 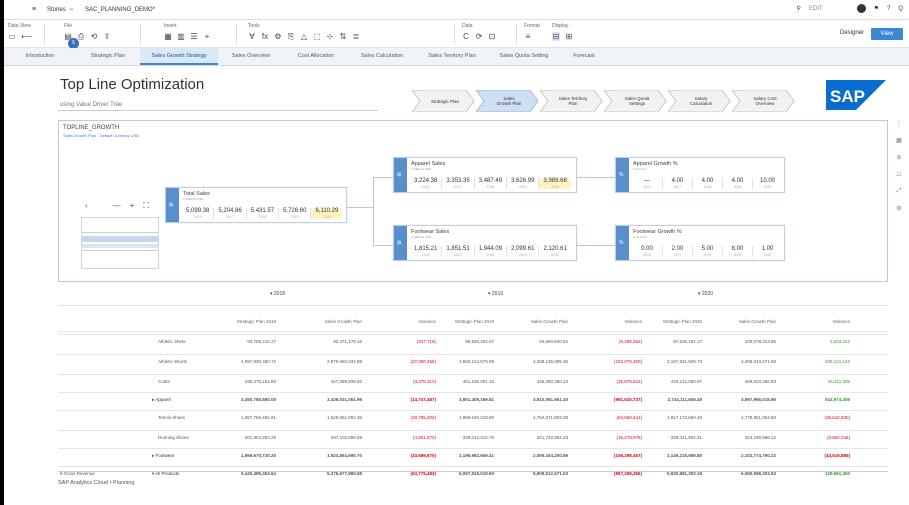 I want to click on year-header-2020: ▾ 2020, so click(x=705, y=294).